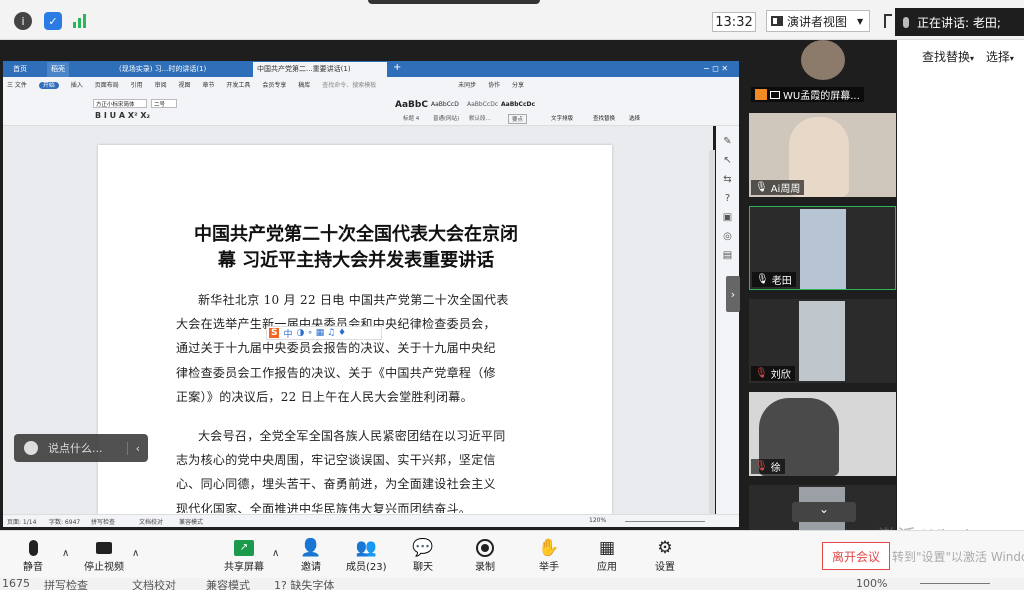  I want to click on raise-hand-button: ✋ 举手, so click(549, 555).